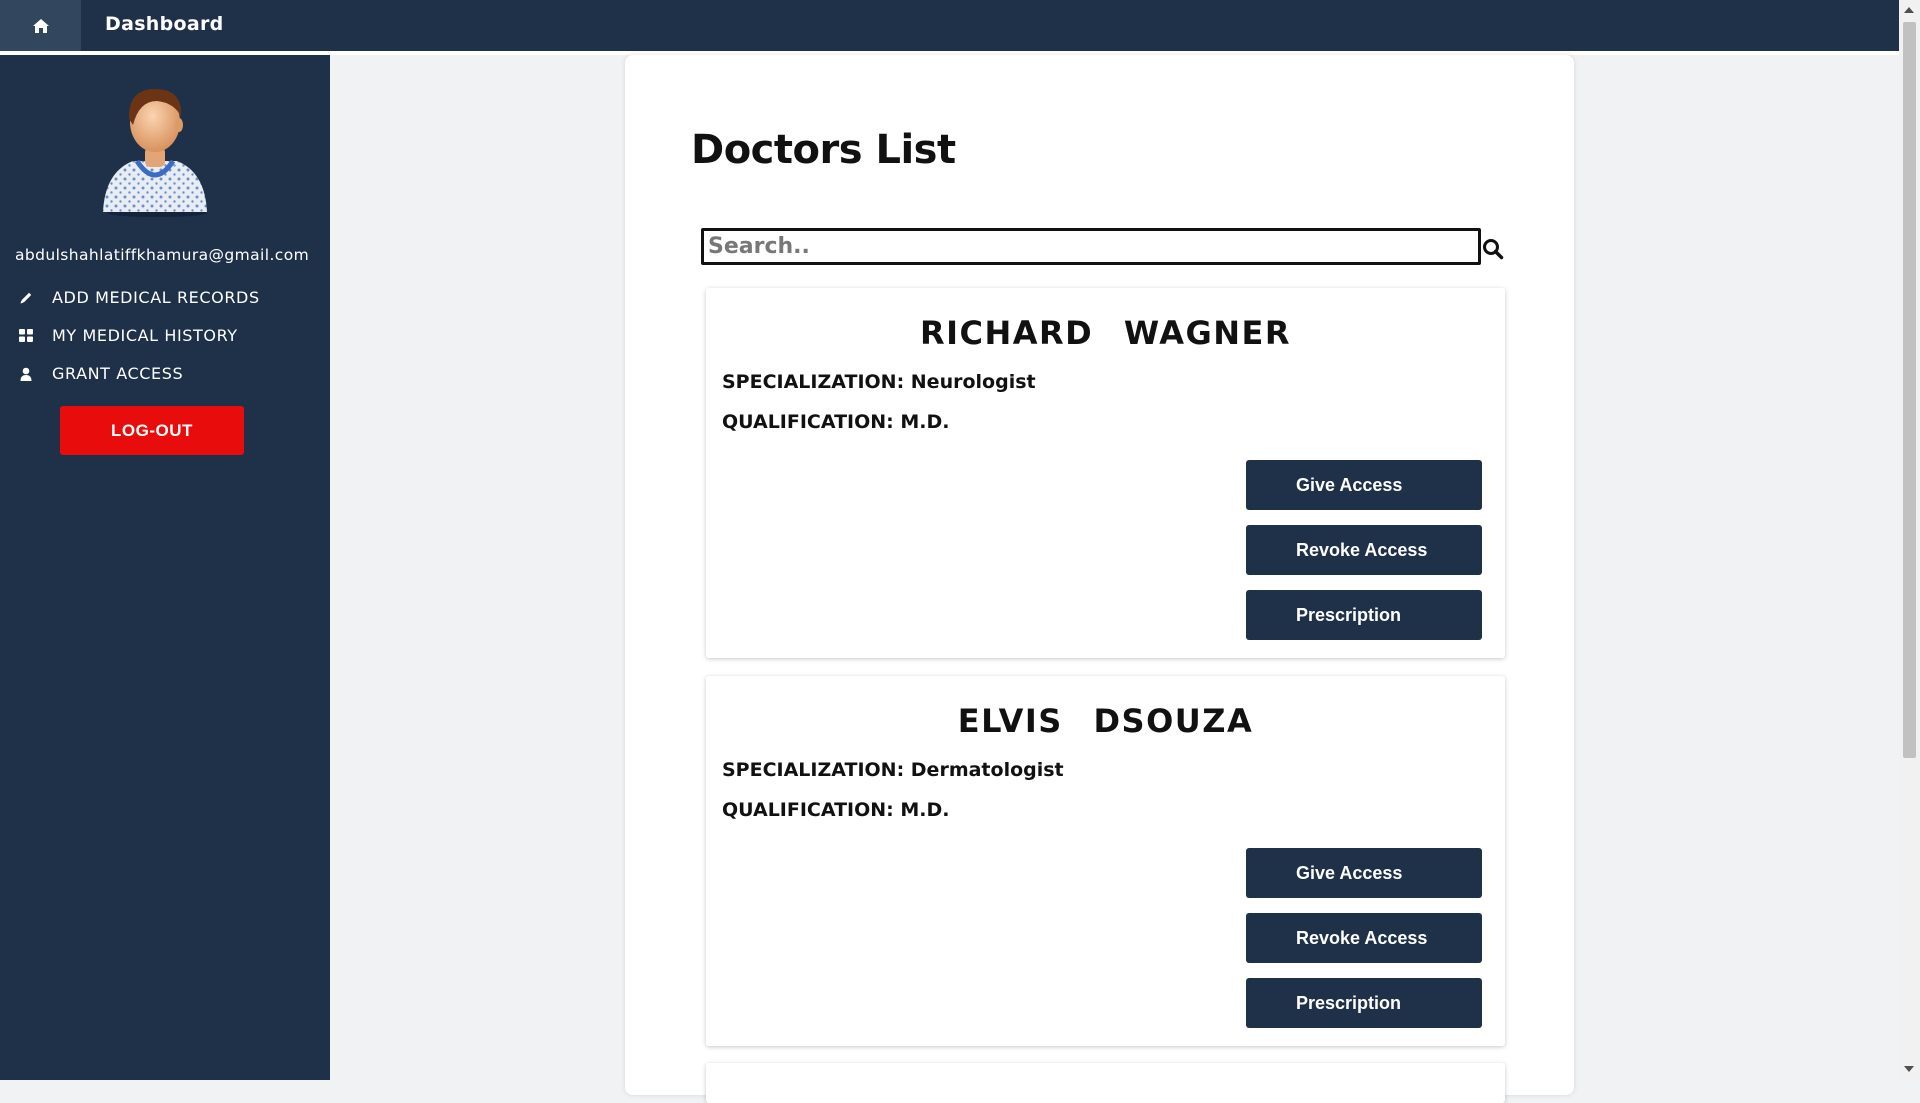  I want to click on doctor-specialization: SPECIALIZATION: Dermatologist, so click(893, 770).